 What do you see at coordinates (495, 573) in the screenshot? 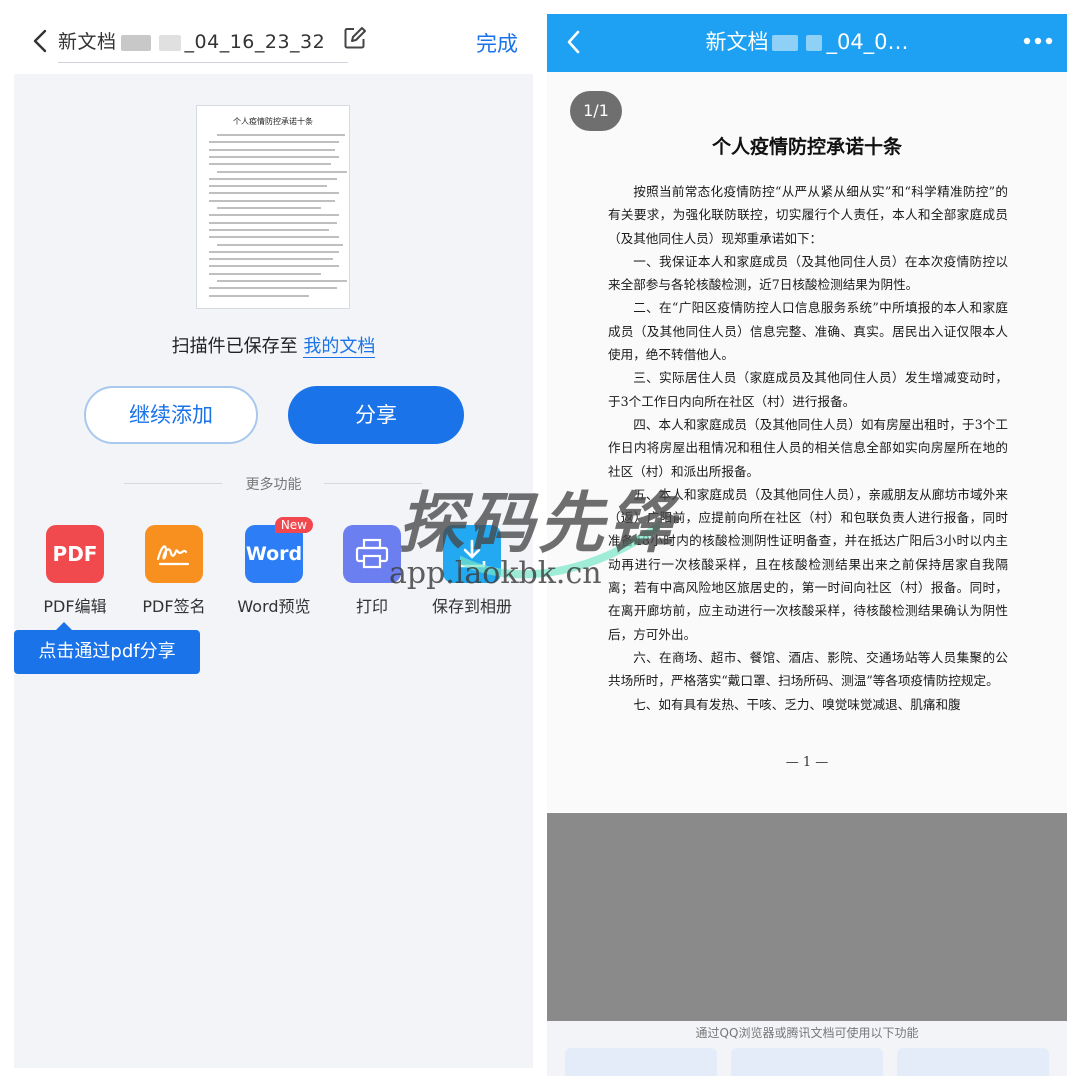
I see `watermark-url: app.laokbk.cn` at bounding box center [495, 573].